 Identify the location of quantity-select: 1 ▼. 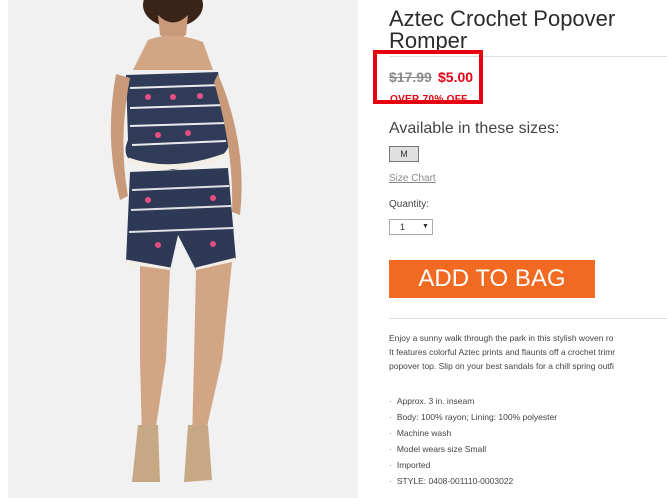
(411, 227).